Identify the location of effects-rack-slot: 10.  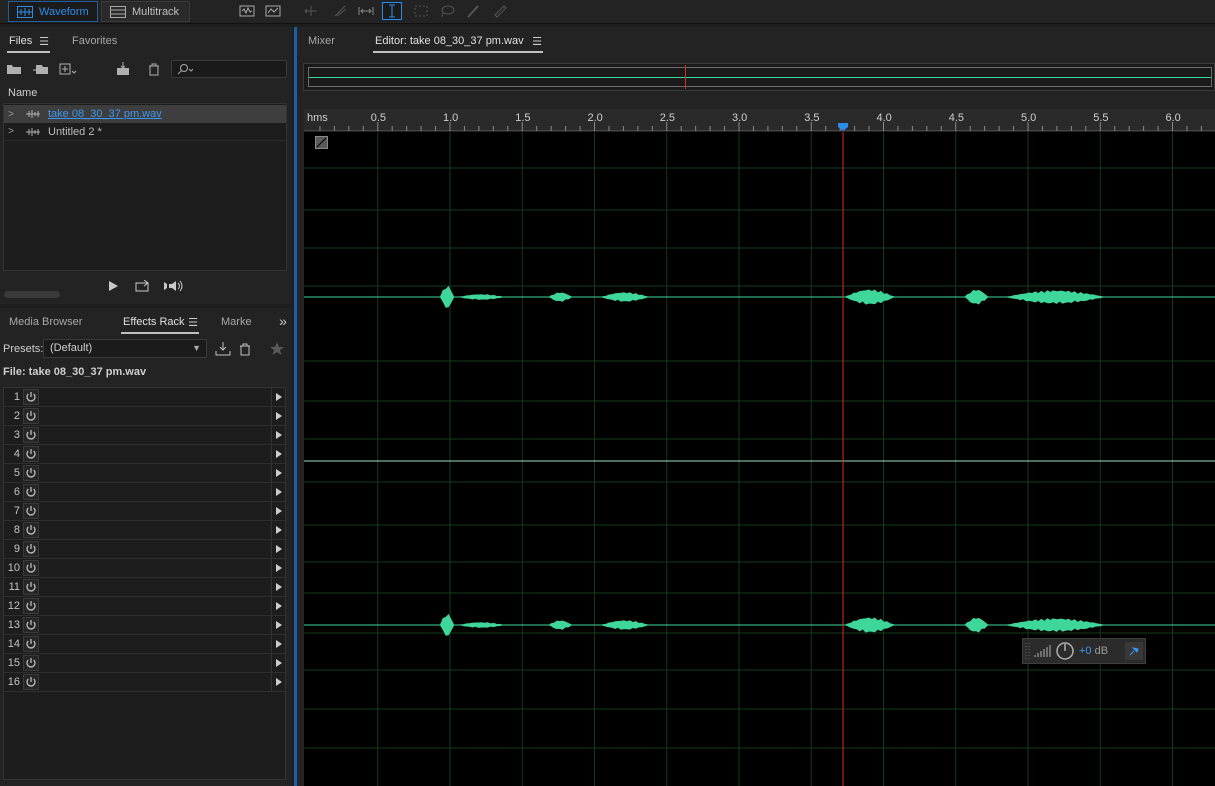
(144, 568).